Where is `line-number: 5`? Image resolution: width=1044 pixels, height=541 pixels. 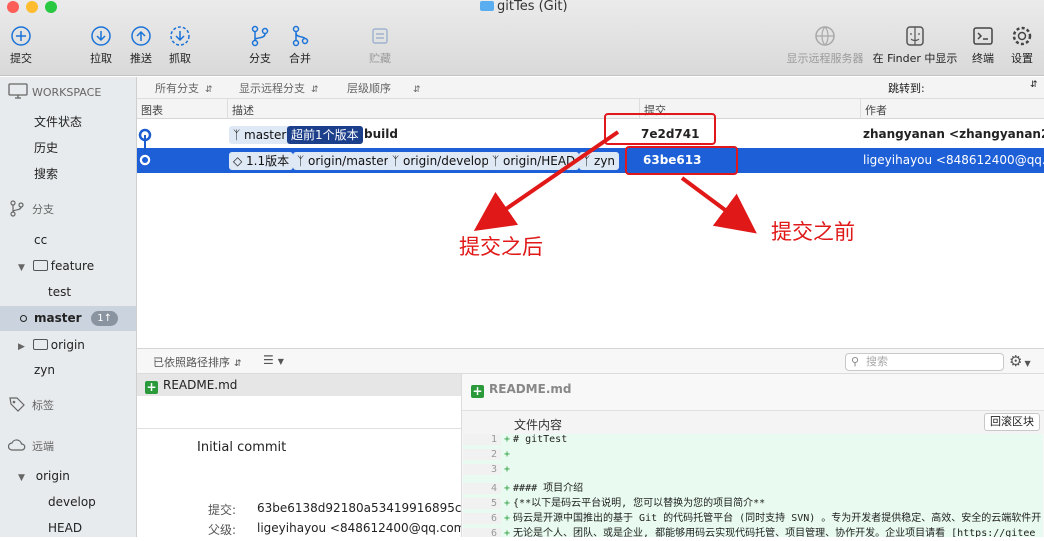 line-number: 5 is located at coordinates (482, 503).